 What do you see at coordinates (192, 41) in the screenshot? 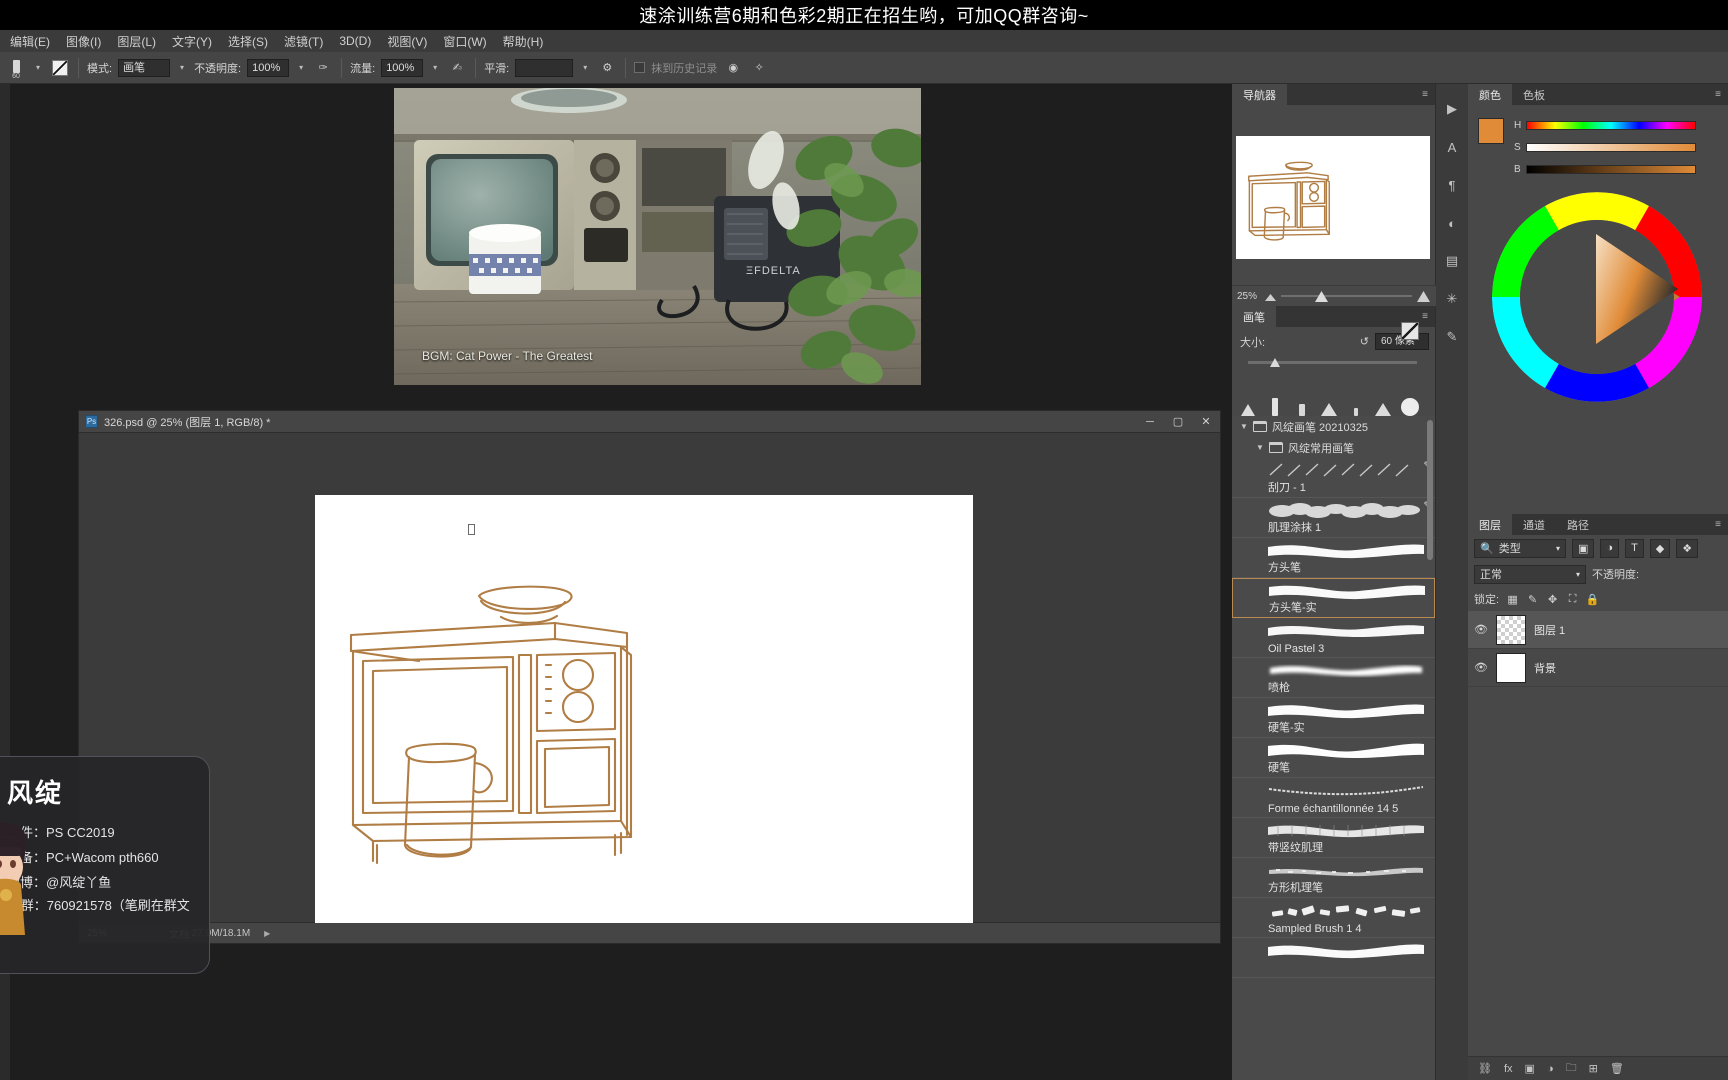
I see `menu-item-type: 文字(Y)` at bounding box center [192, 41].